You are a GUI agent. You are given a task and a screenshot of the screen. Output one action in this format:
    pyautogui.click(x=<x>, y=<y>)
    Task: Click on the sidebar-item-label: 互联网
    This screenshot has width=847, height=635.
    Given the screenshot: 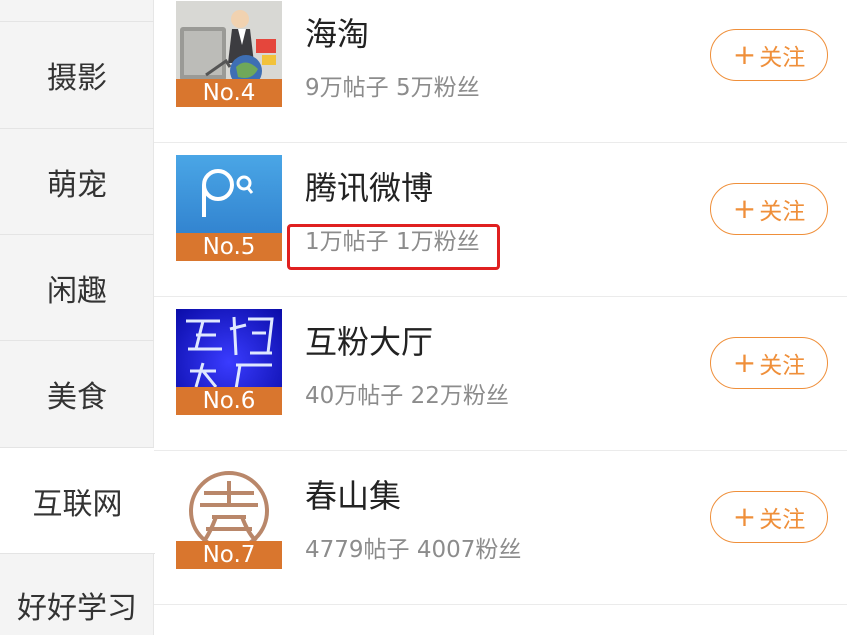 What is the action you would take?
    pyautogui.click(x=77, y=504)
    